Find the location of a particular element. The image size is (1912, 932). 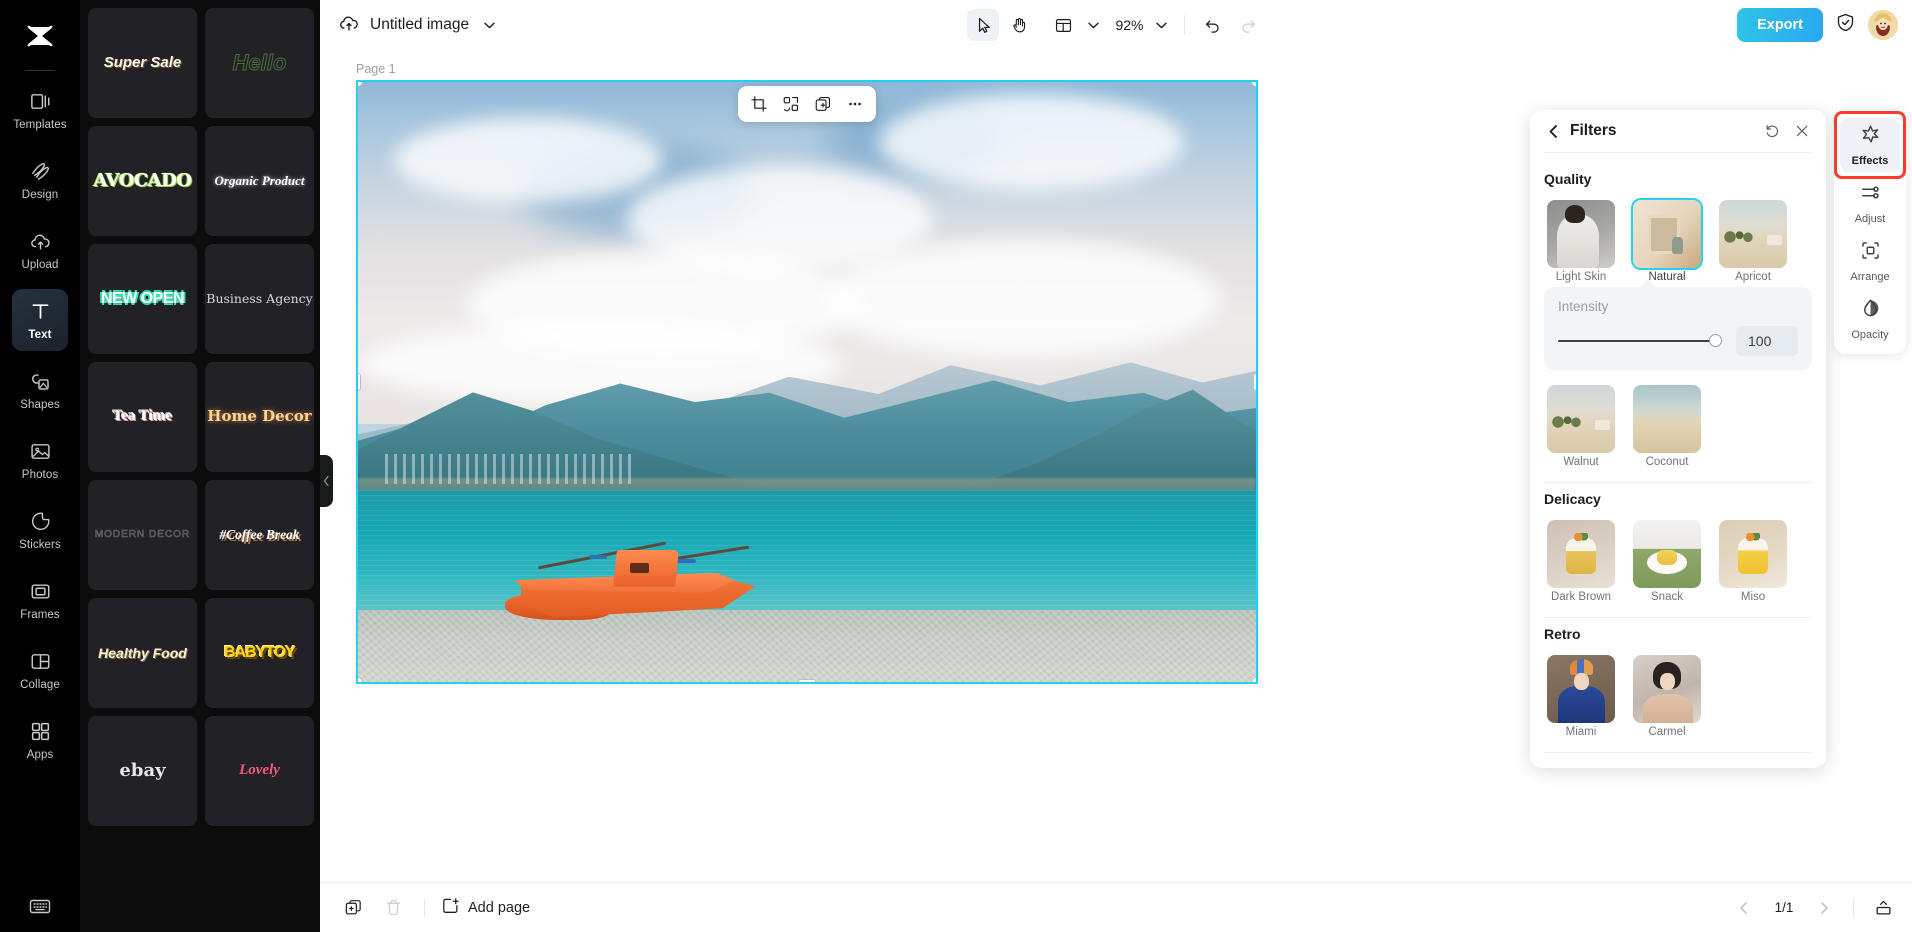

layout-panel-button is located at coordinates (1063, 25).